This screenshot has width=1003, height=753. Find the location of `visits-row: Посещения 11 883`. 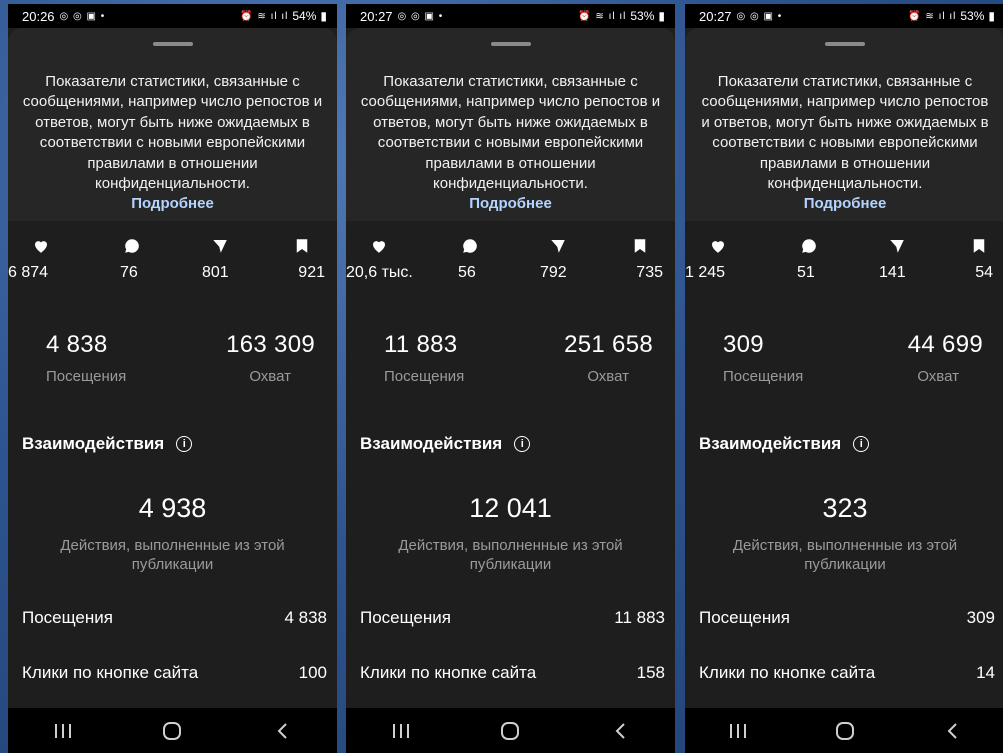

visits-row: Посещения 11 883 is located at coordinates (512, 618).